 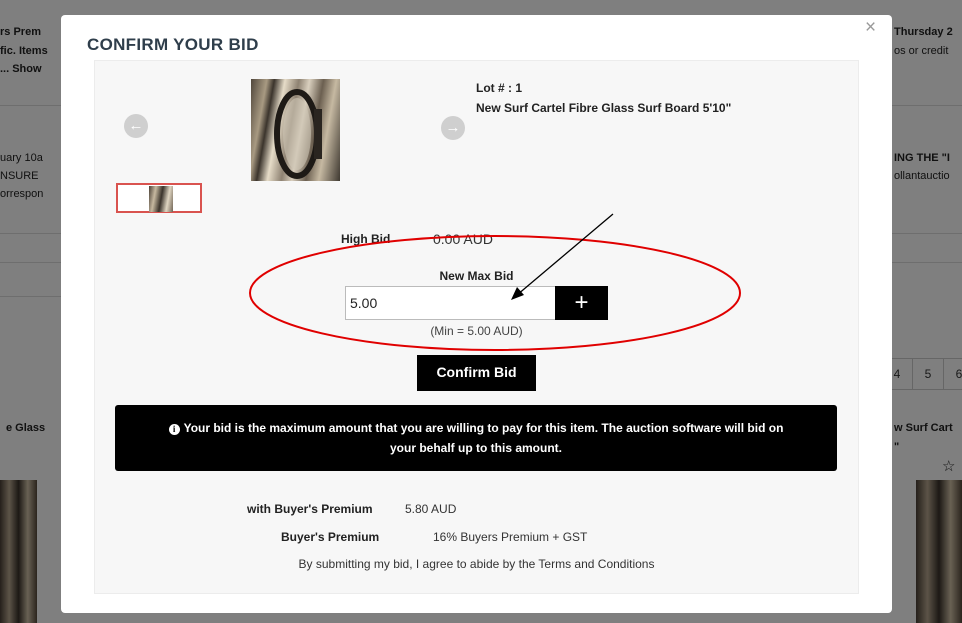 I want to click on next-image-button: →, so click(x=453, y=128).